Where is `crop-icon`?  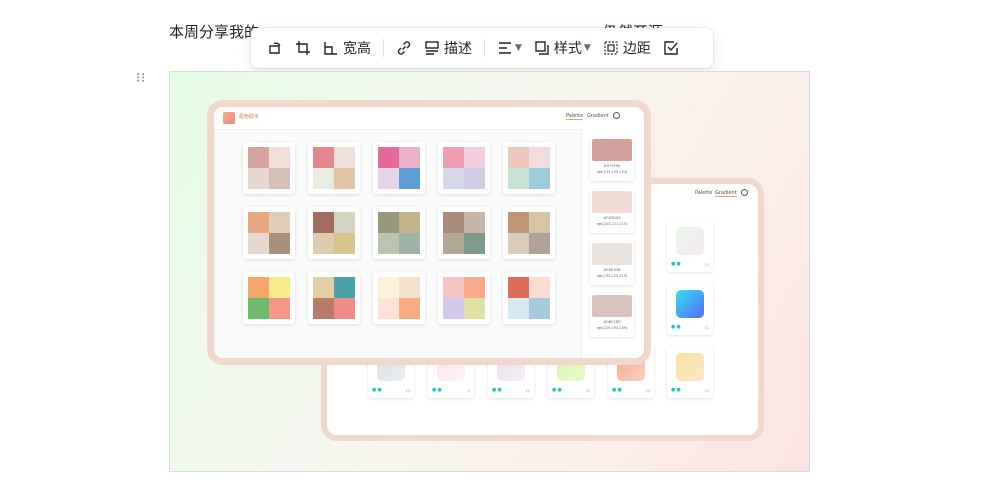 crop-icon is located at coordinates (303, 48).